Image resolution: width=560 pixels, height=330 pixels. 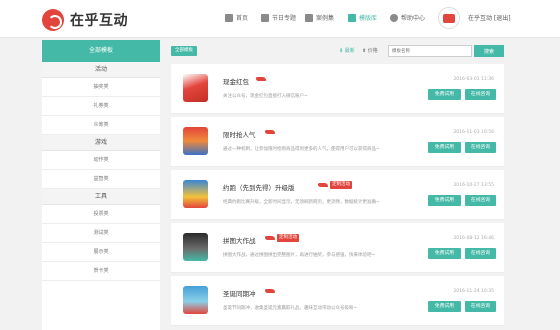 I want to click on grid-icon, so click(x=309, y=17).